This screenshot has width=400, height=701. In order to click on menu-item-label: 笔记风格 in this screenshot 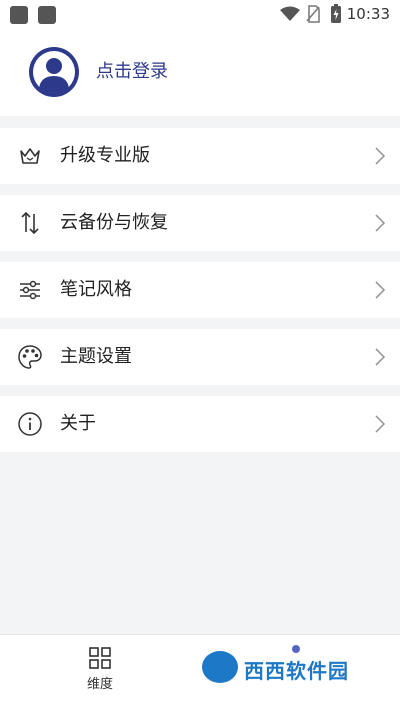, I will do `click(96, 289)`.